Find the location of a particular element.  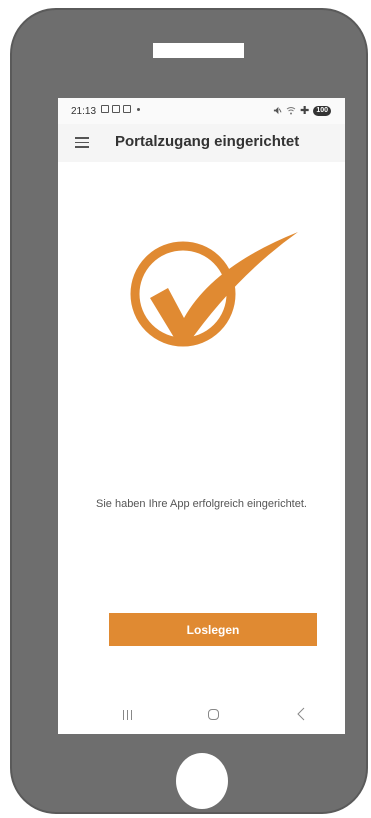

system-nav-bar is located at coordinates (201, 716).